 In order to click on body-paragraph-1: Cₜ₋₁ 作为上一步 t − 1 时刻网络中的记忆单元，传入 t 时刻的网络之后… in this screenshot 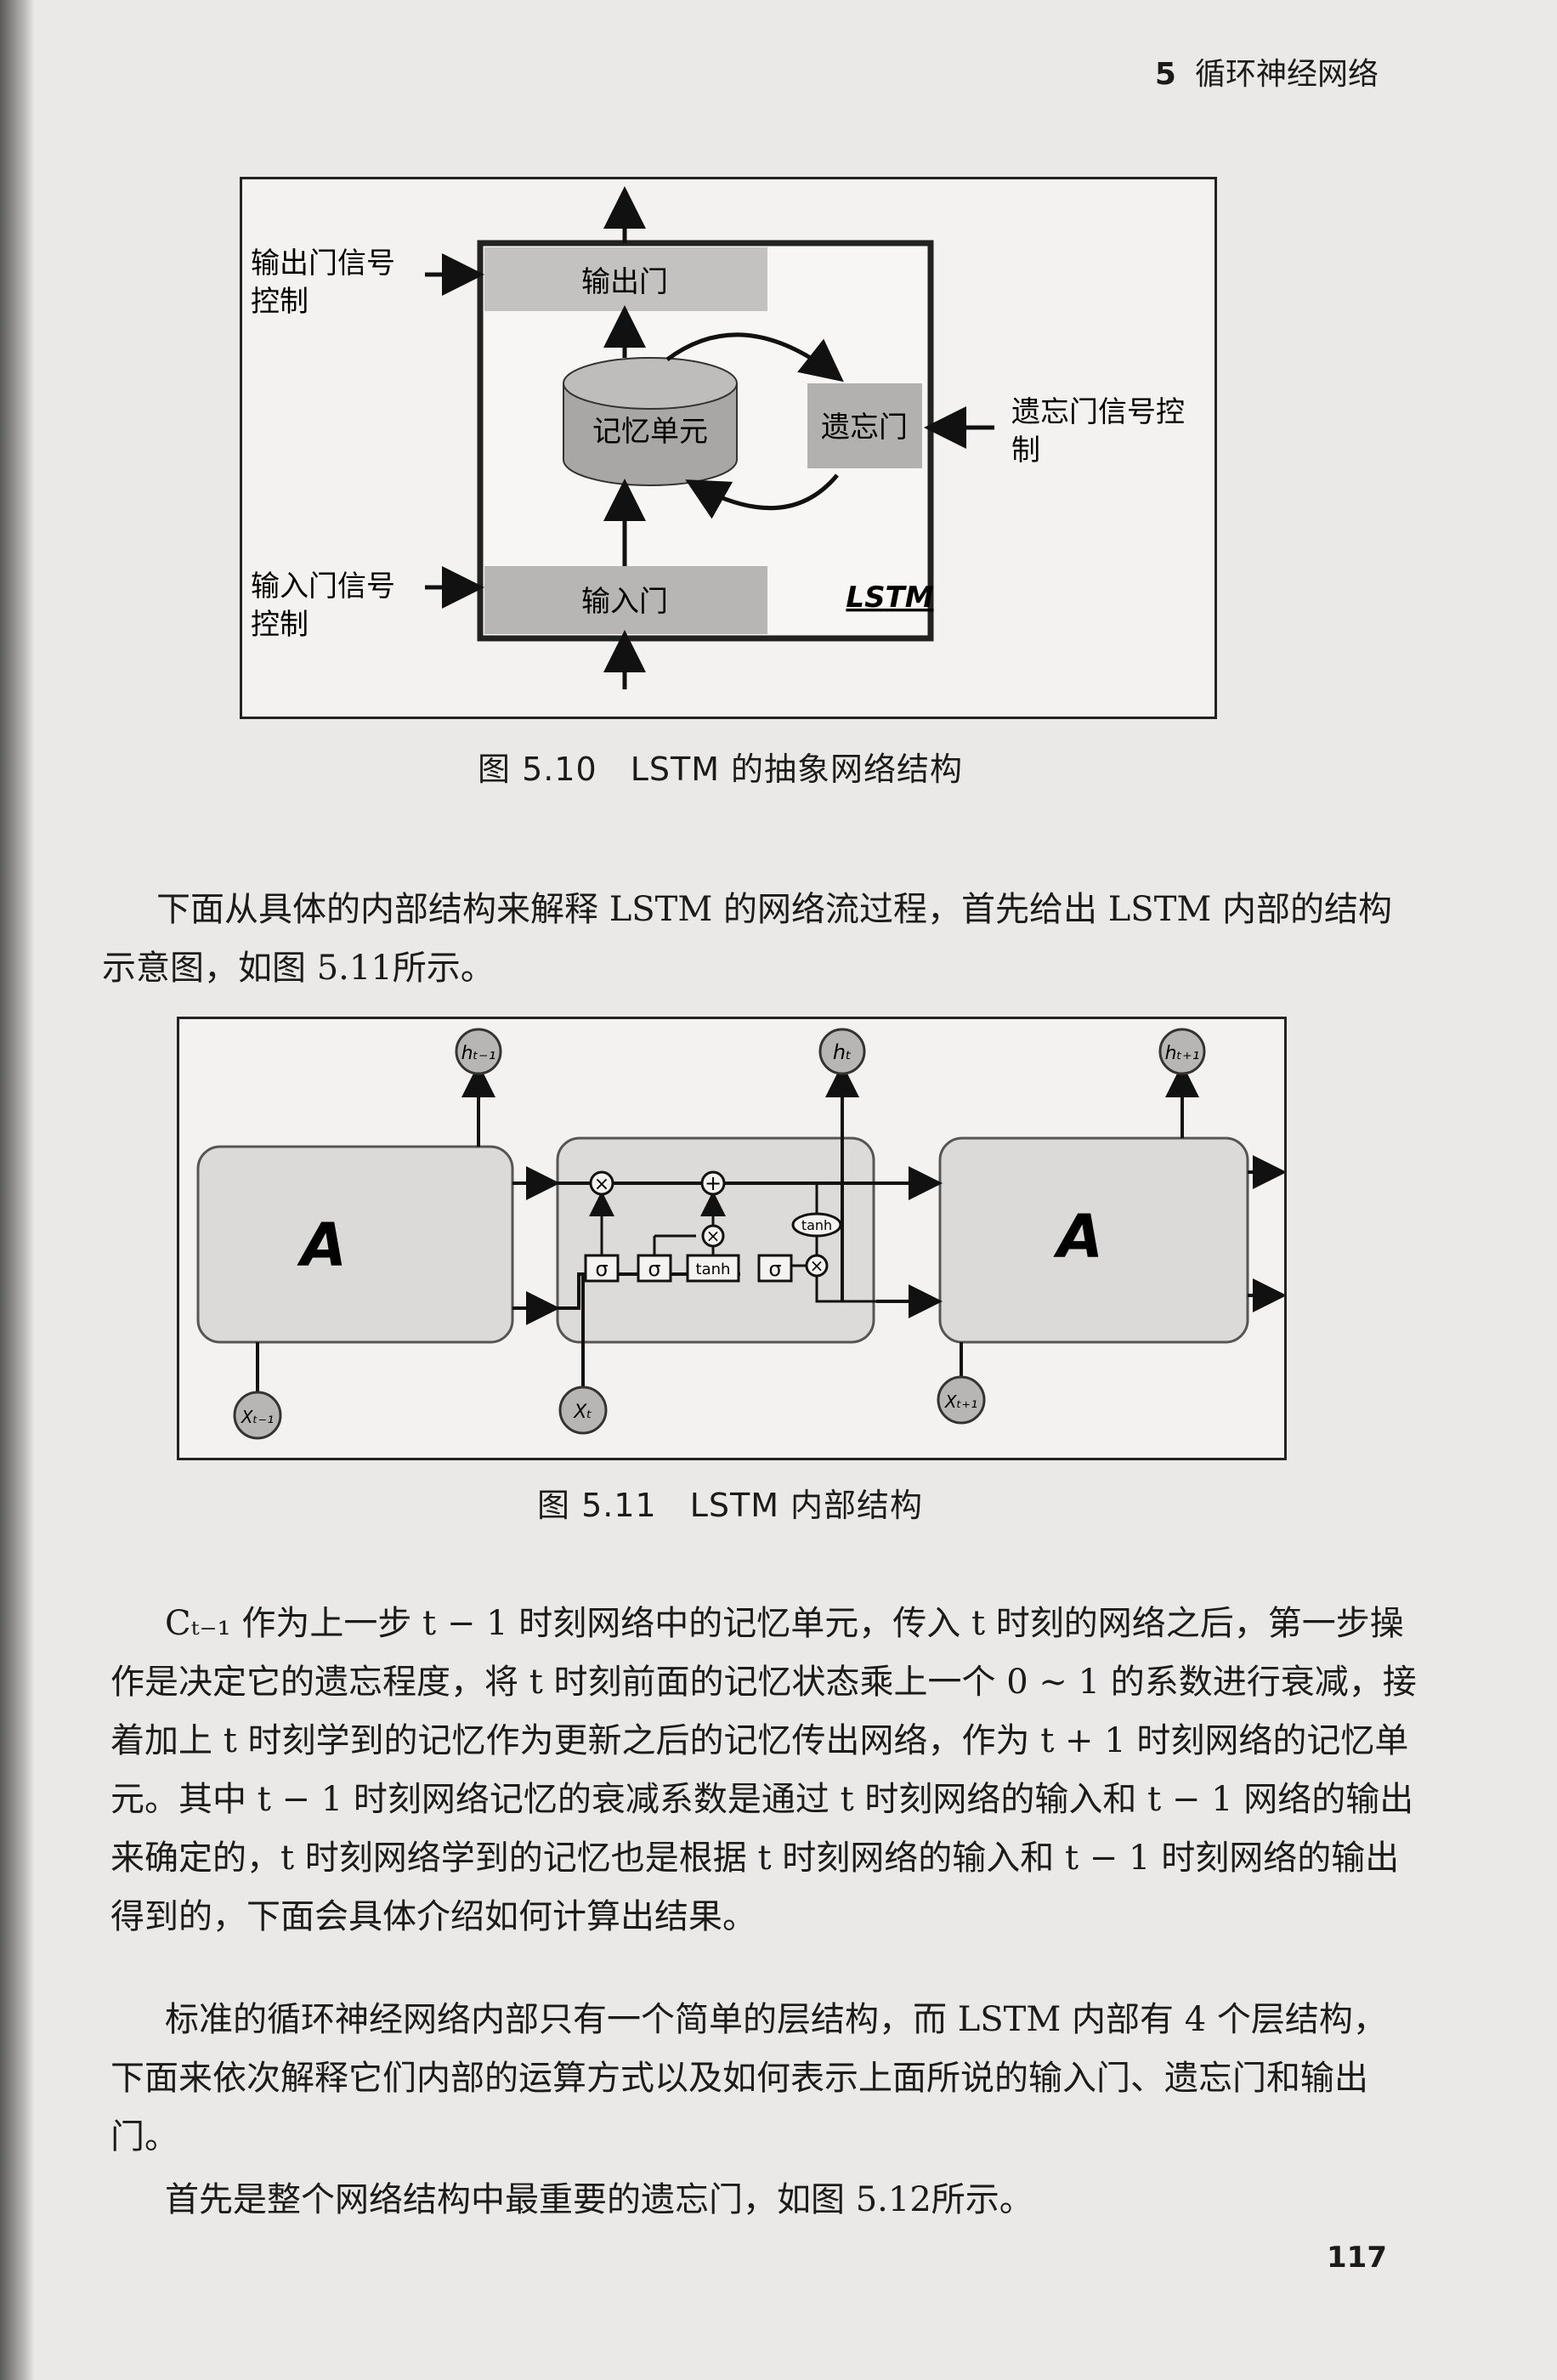, I will do `click(763, 1770)`.